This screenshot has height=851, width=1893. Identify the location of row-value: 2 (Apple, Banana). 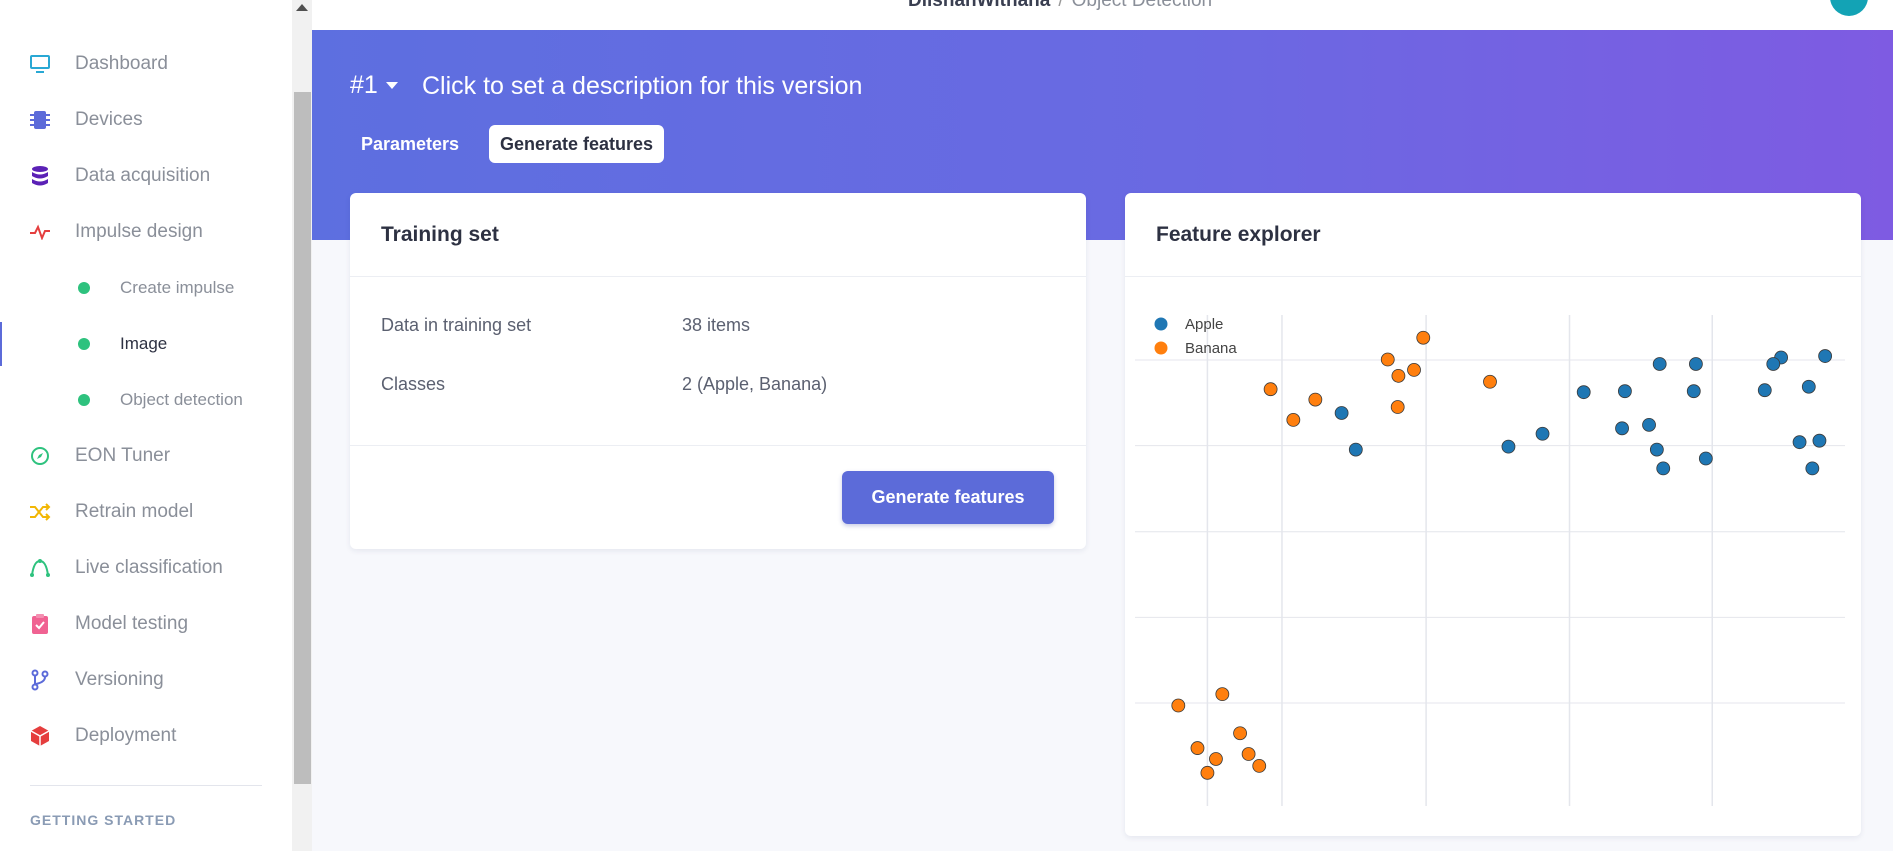
(755, 384).